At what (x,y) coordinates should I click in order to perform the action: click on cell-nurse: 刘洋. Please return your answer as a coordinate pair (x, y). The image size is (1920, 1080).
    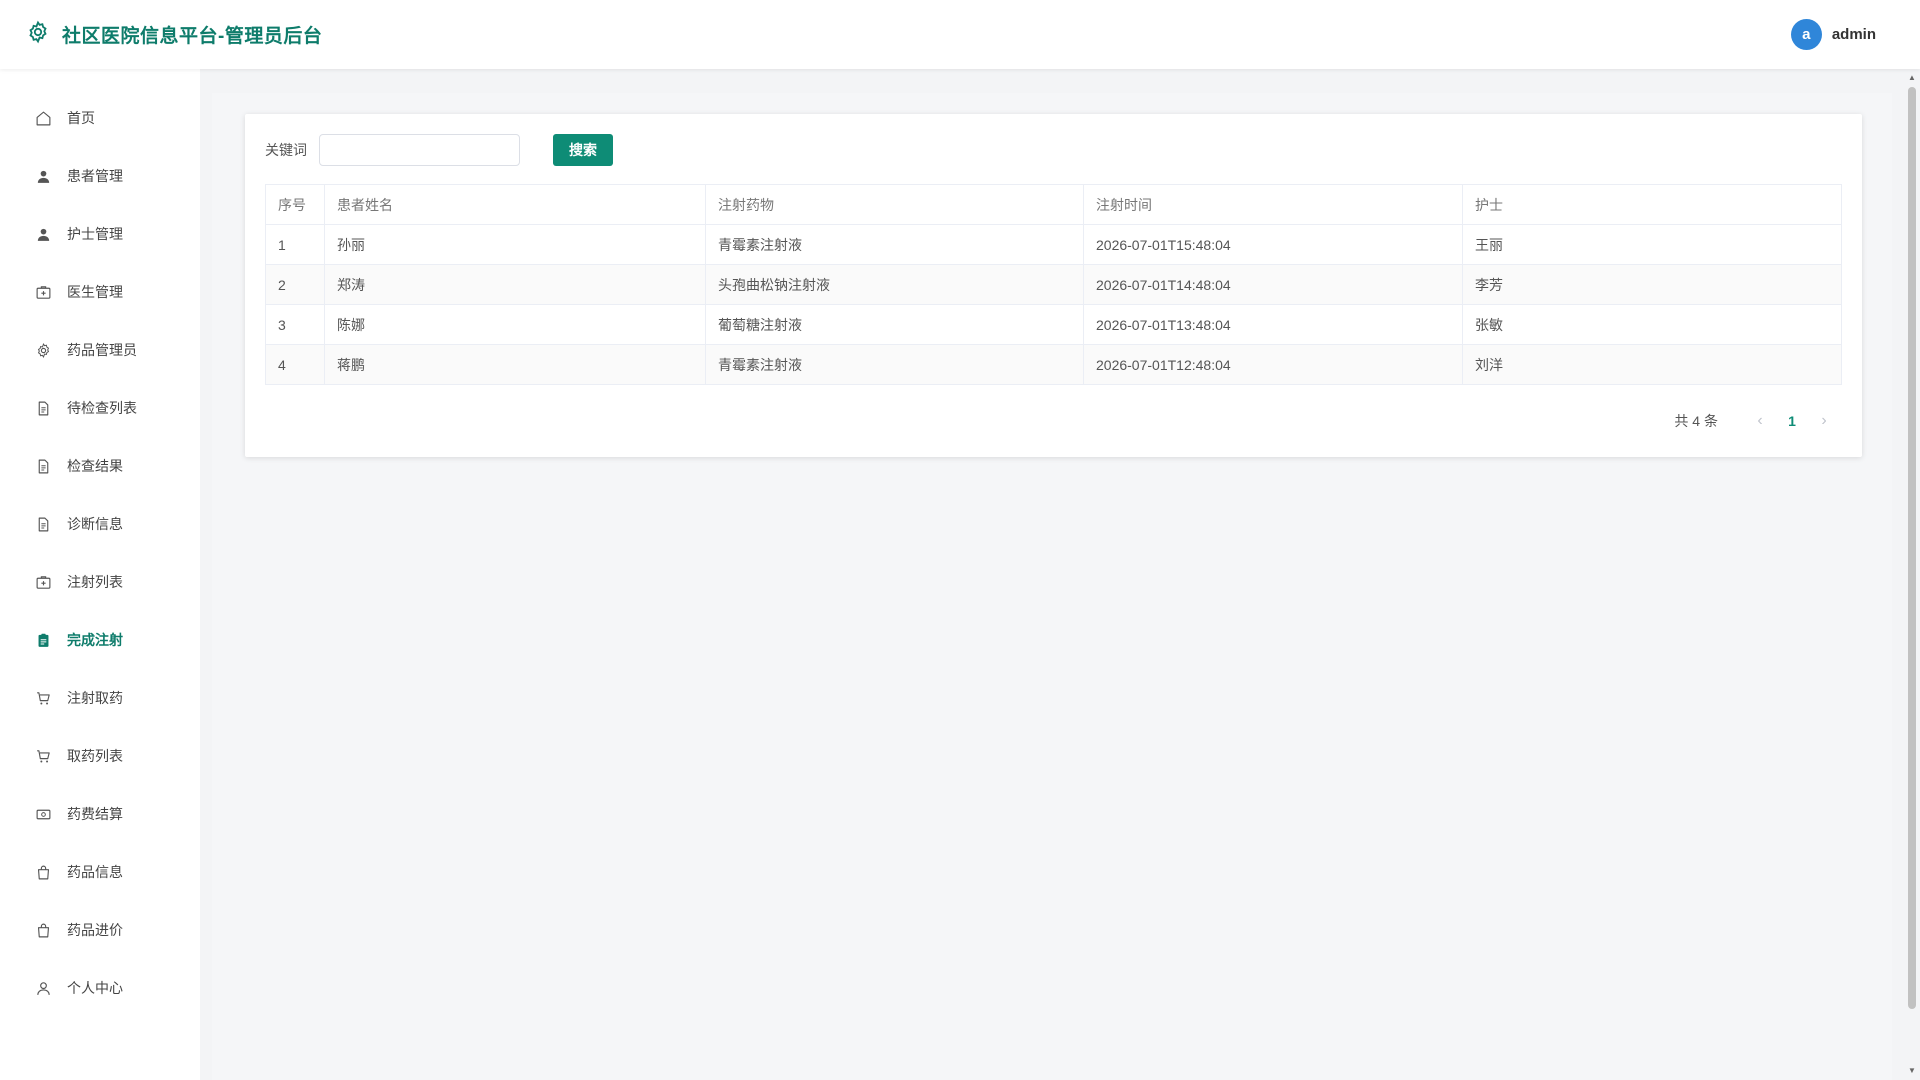
    Looking at the image, I should click on (1652, 364).